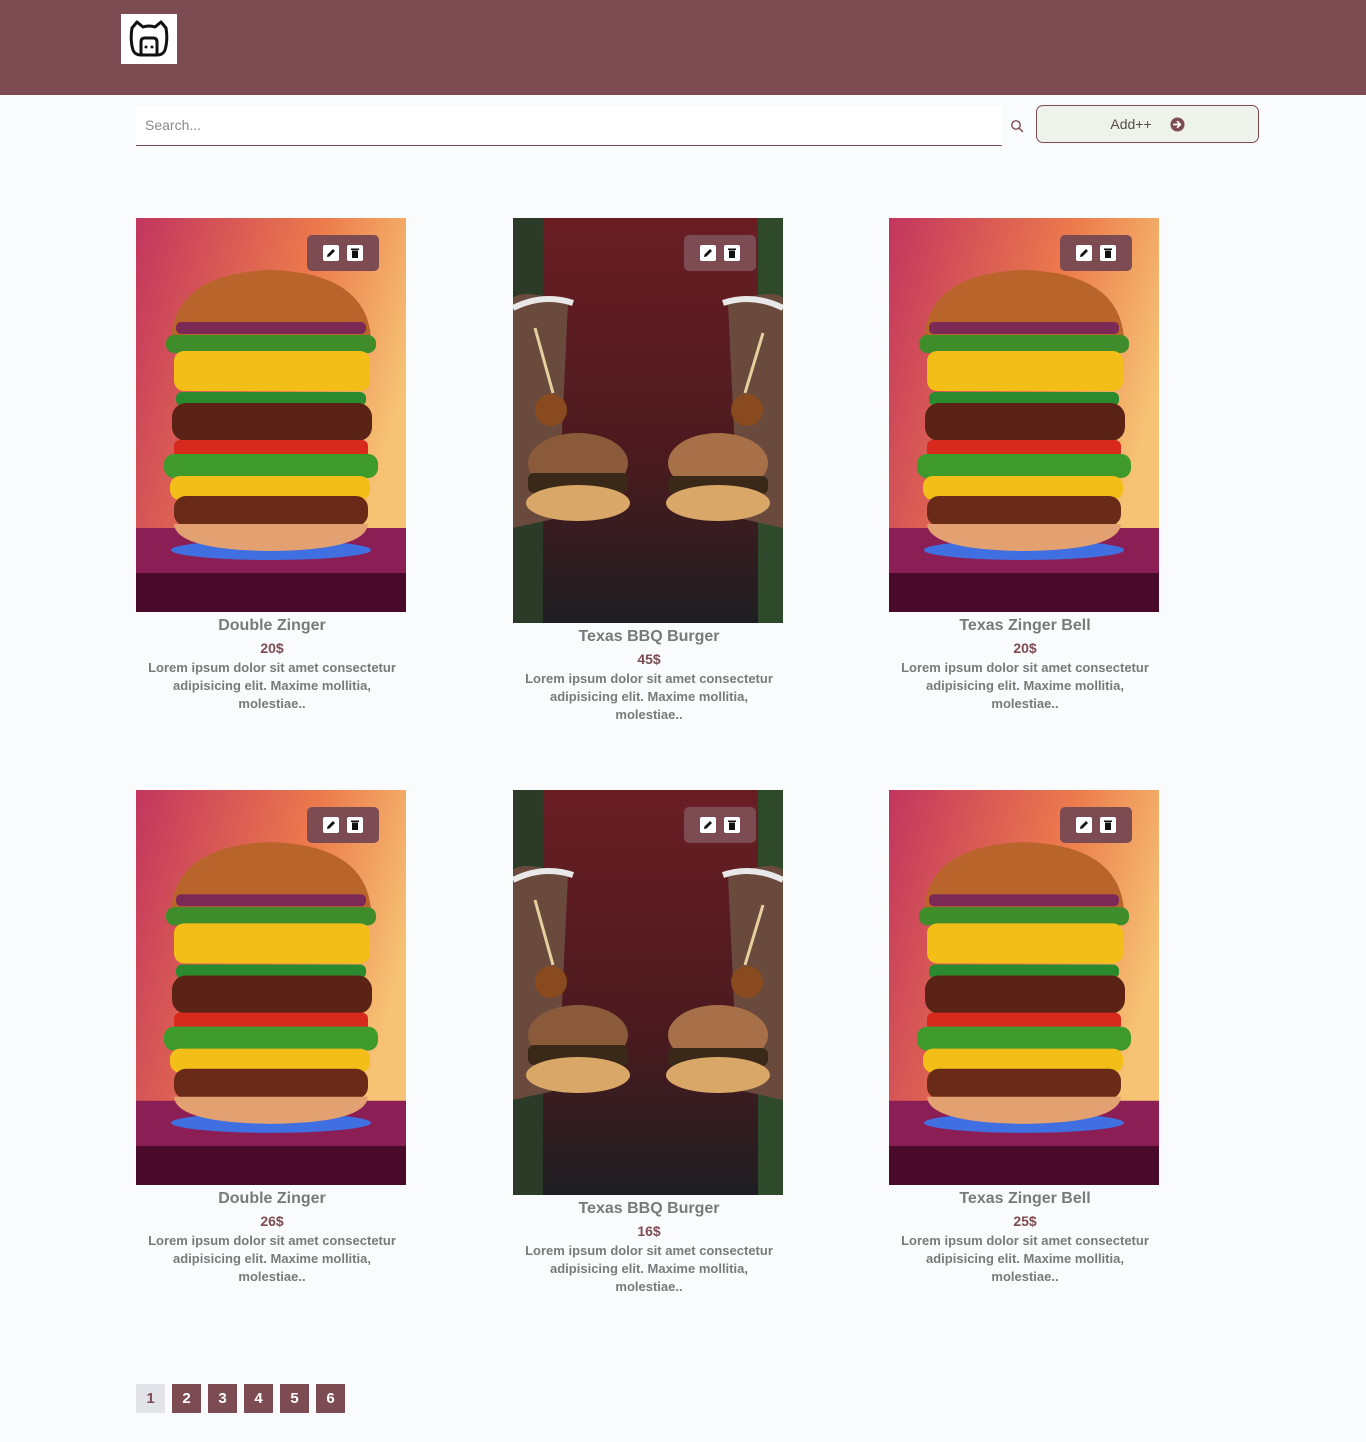 The image size is (1366, 1442). What do you see at coordinates (1017, 126) in the screenshot?
I see `search-icon` at bounding box center [1017, 126].